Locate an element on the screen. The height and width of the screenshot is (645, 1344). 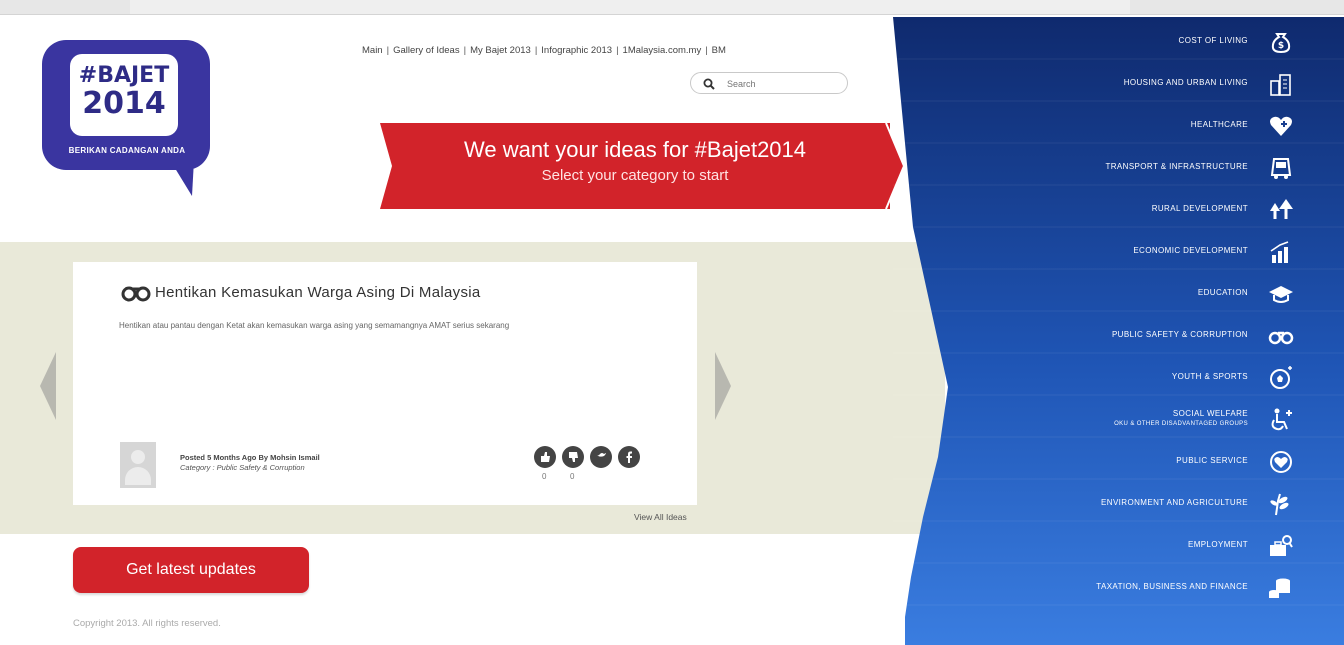
category-label: COST OF LIVING is located at coordinates (1213, 40).